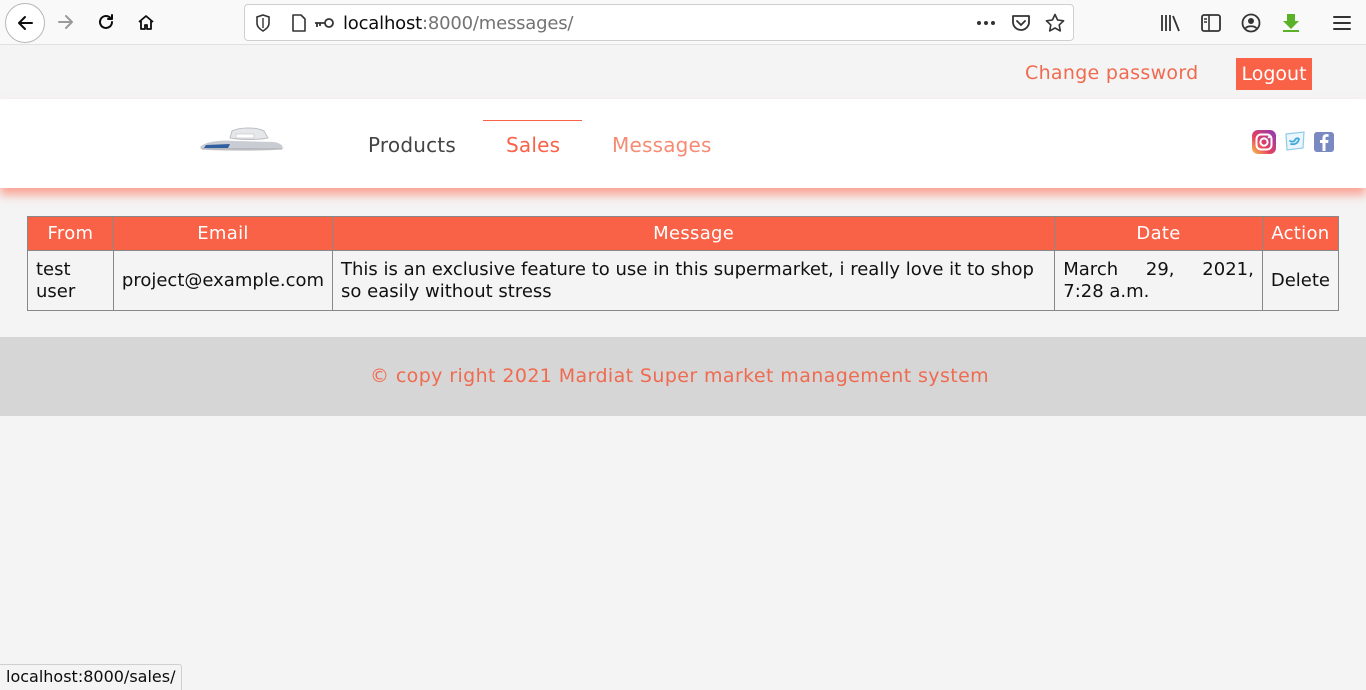  What do you see at coordinates (498, 23) in the screenshot?
I see `url-path: :8000/messages/` at bounding box center [498, 23].